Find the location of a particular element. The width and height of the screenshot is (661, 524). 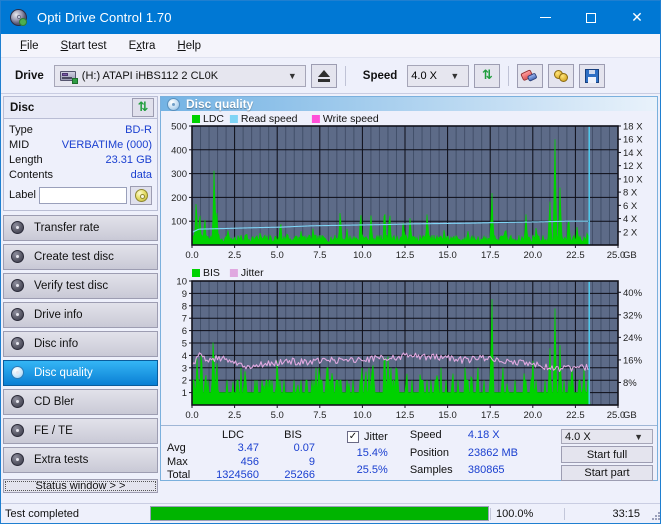

gold-rings-icon is located at coordinates (561, 75).